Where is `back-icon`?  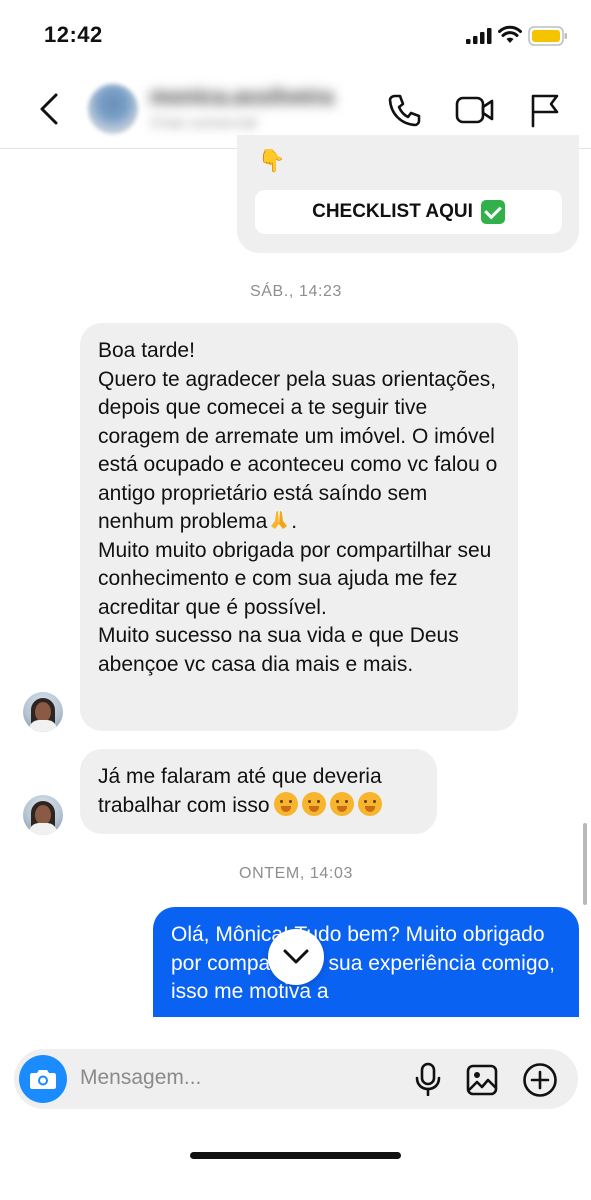
back-icon is located at coordinates (49, 109).